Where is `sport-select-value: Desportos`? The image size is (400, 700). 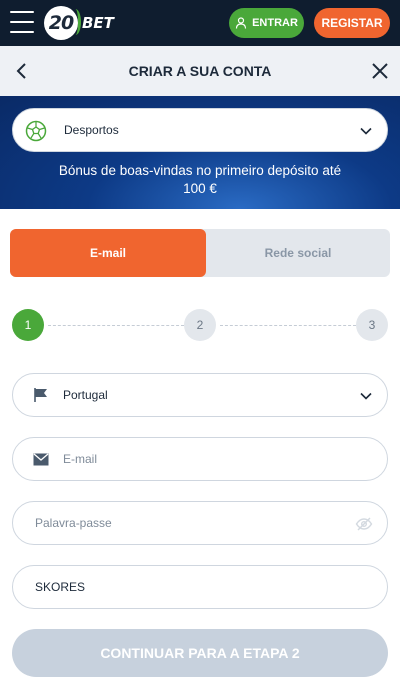 sport-select-value: Desportos is located at coordinates (91, 130).